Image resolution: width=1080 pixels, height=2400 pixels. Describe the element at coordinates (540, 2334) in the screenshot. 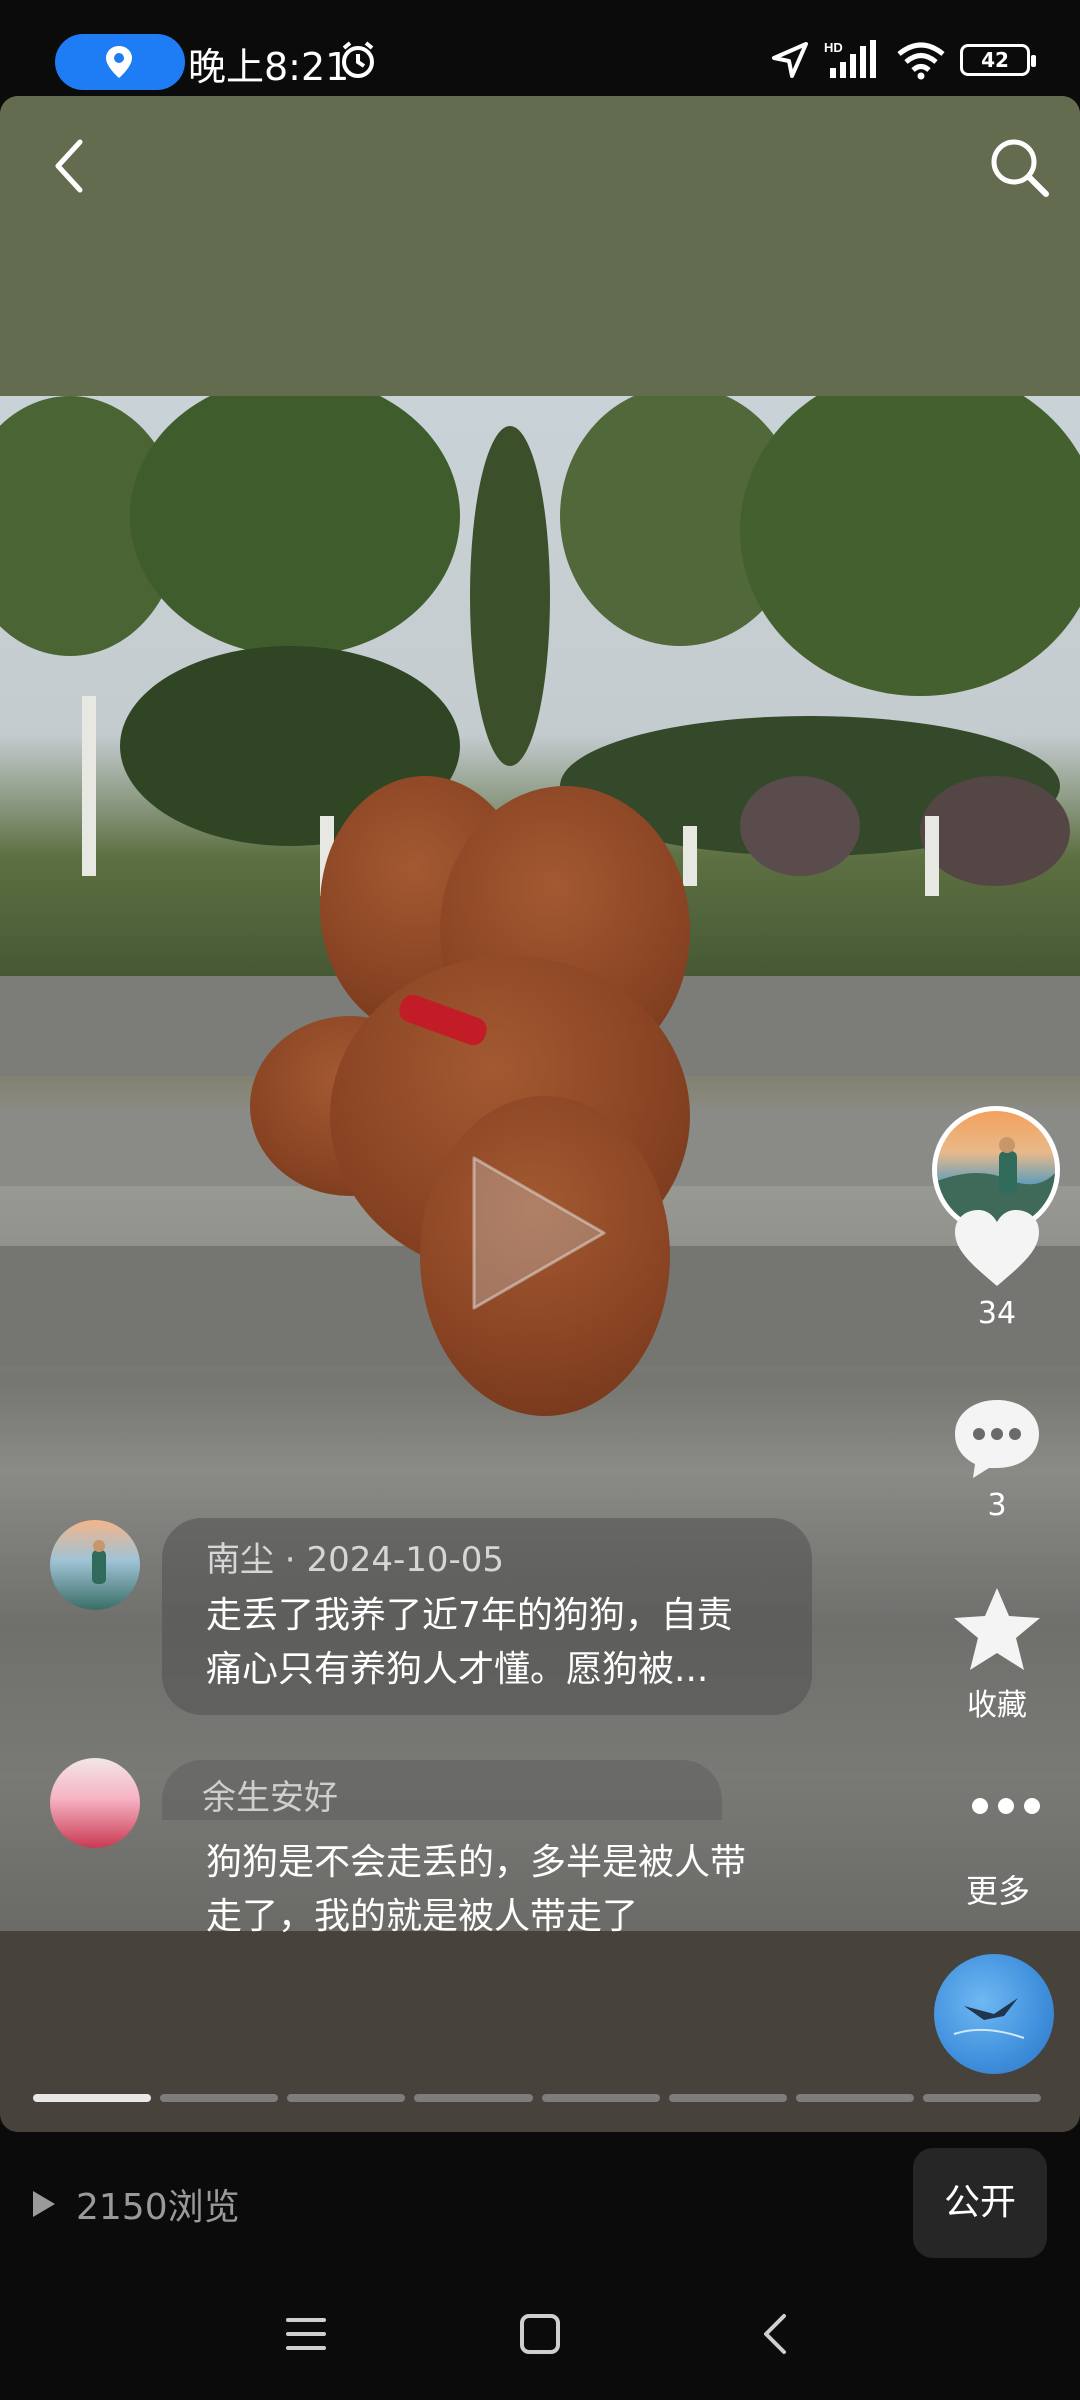

I see `home-icon` at that location.